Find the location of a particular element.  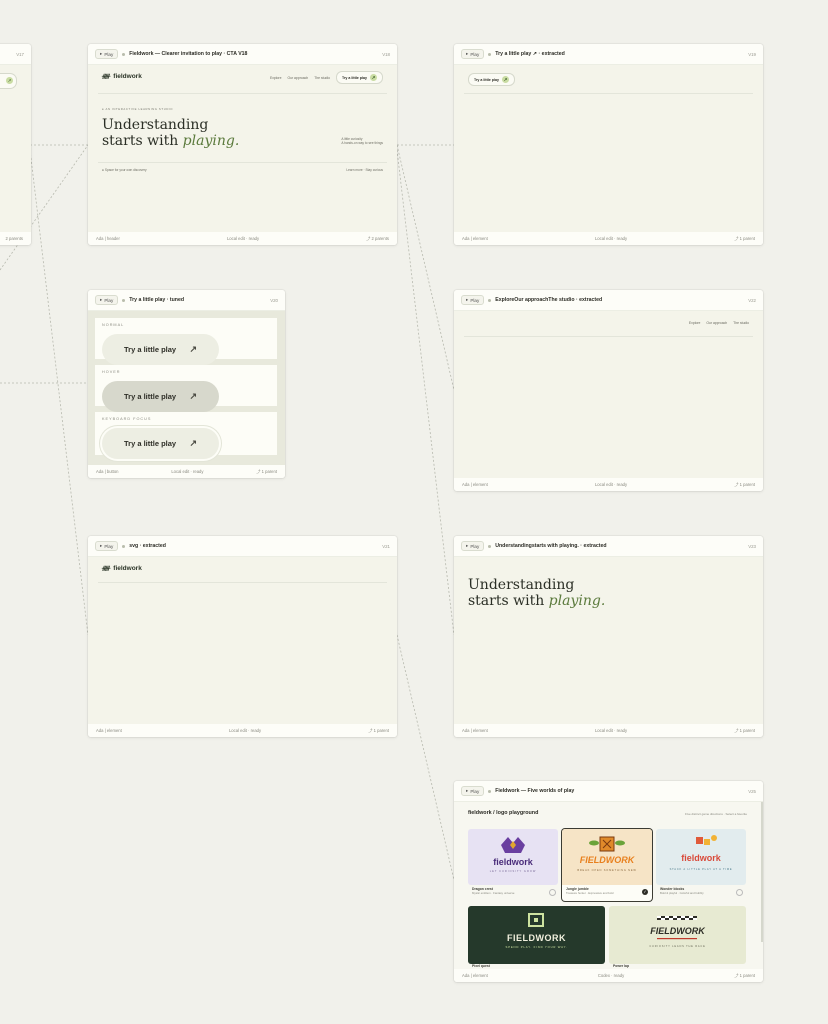

try-play-button-normal: Try a little play ↗ is located at coordinates (160, 349).